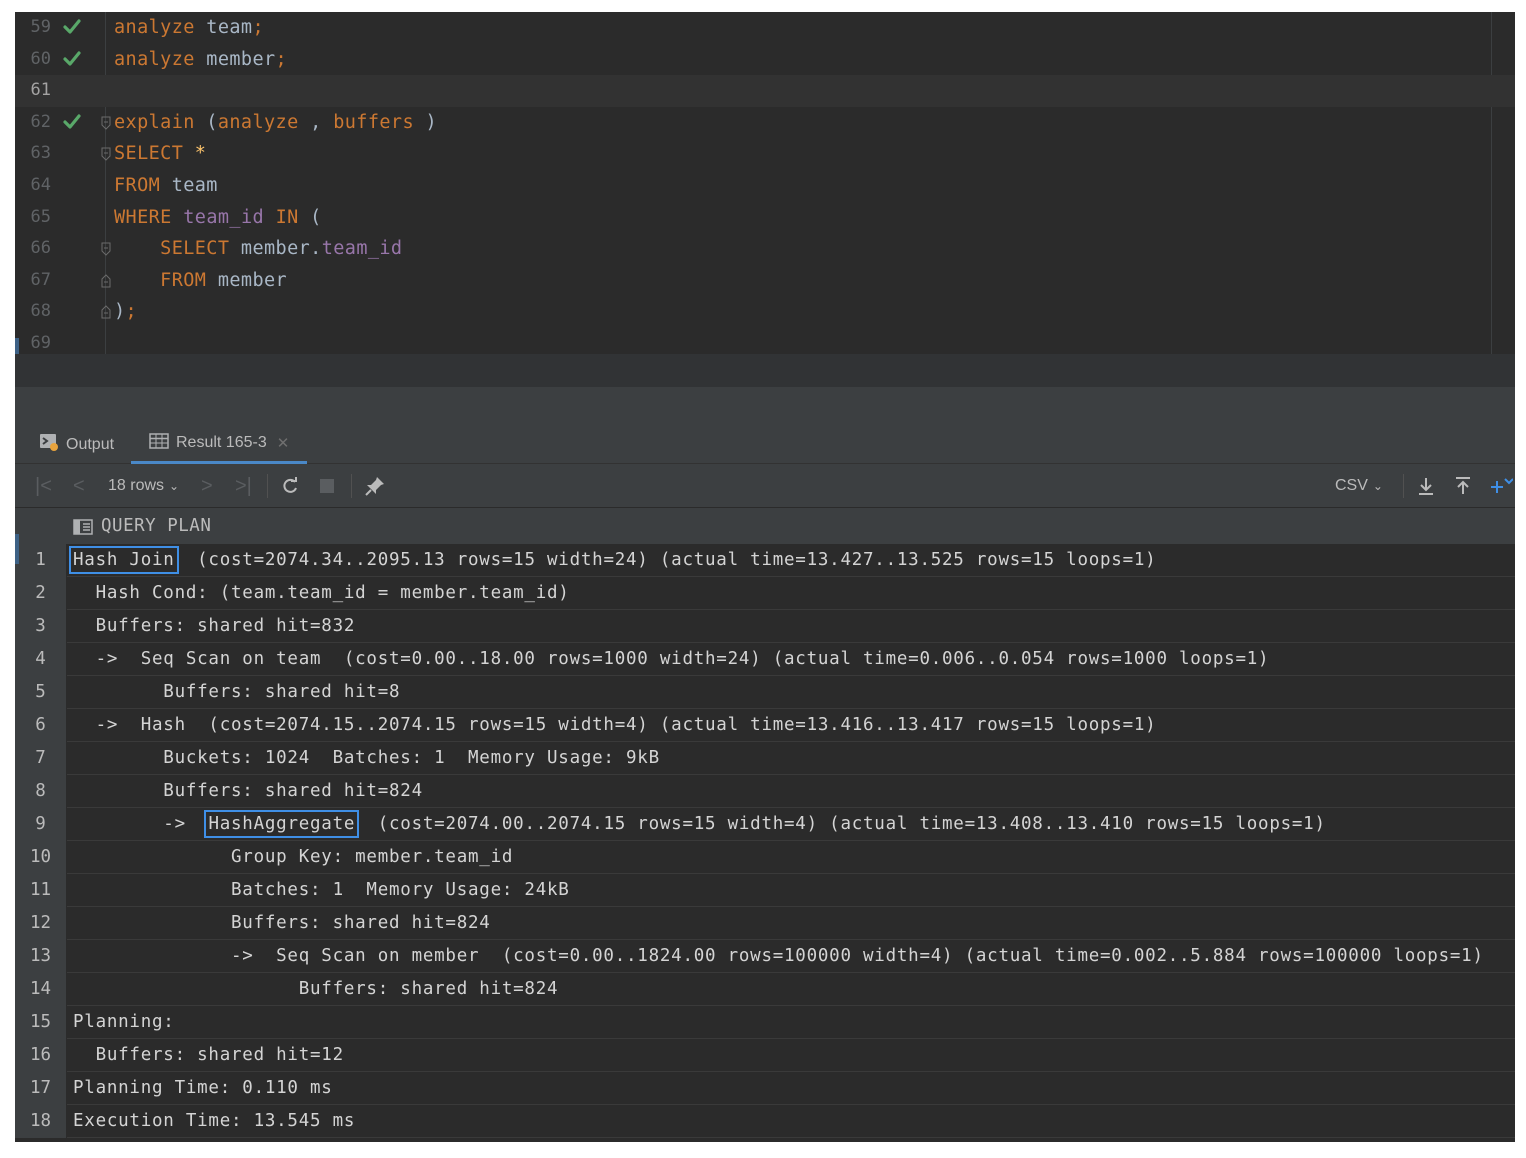 Image resolution: width=1526 pixels, height=1158 pixels. I want to click on download-icon, so click(1426, 486).